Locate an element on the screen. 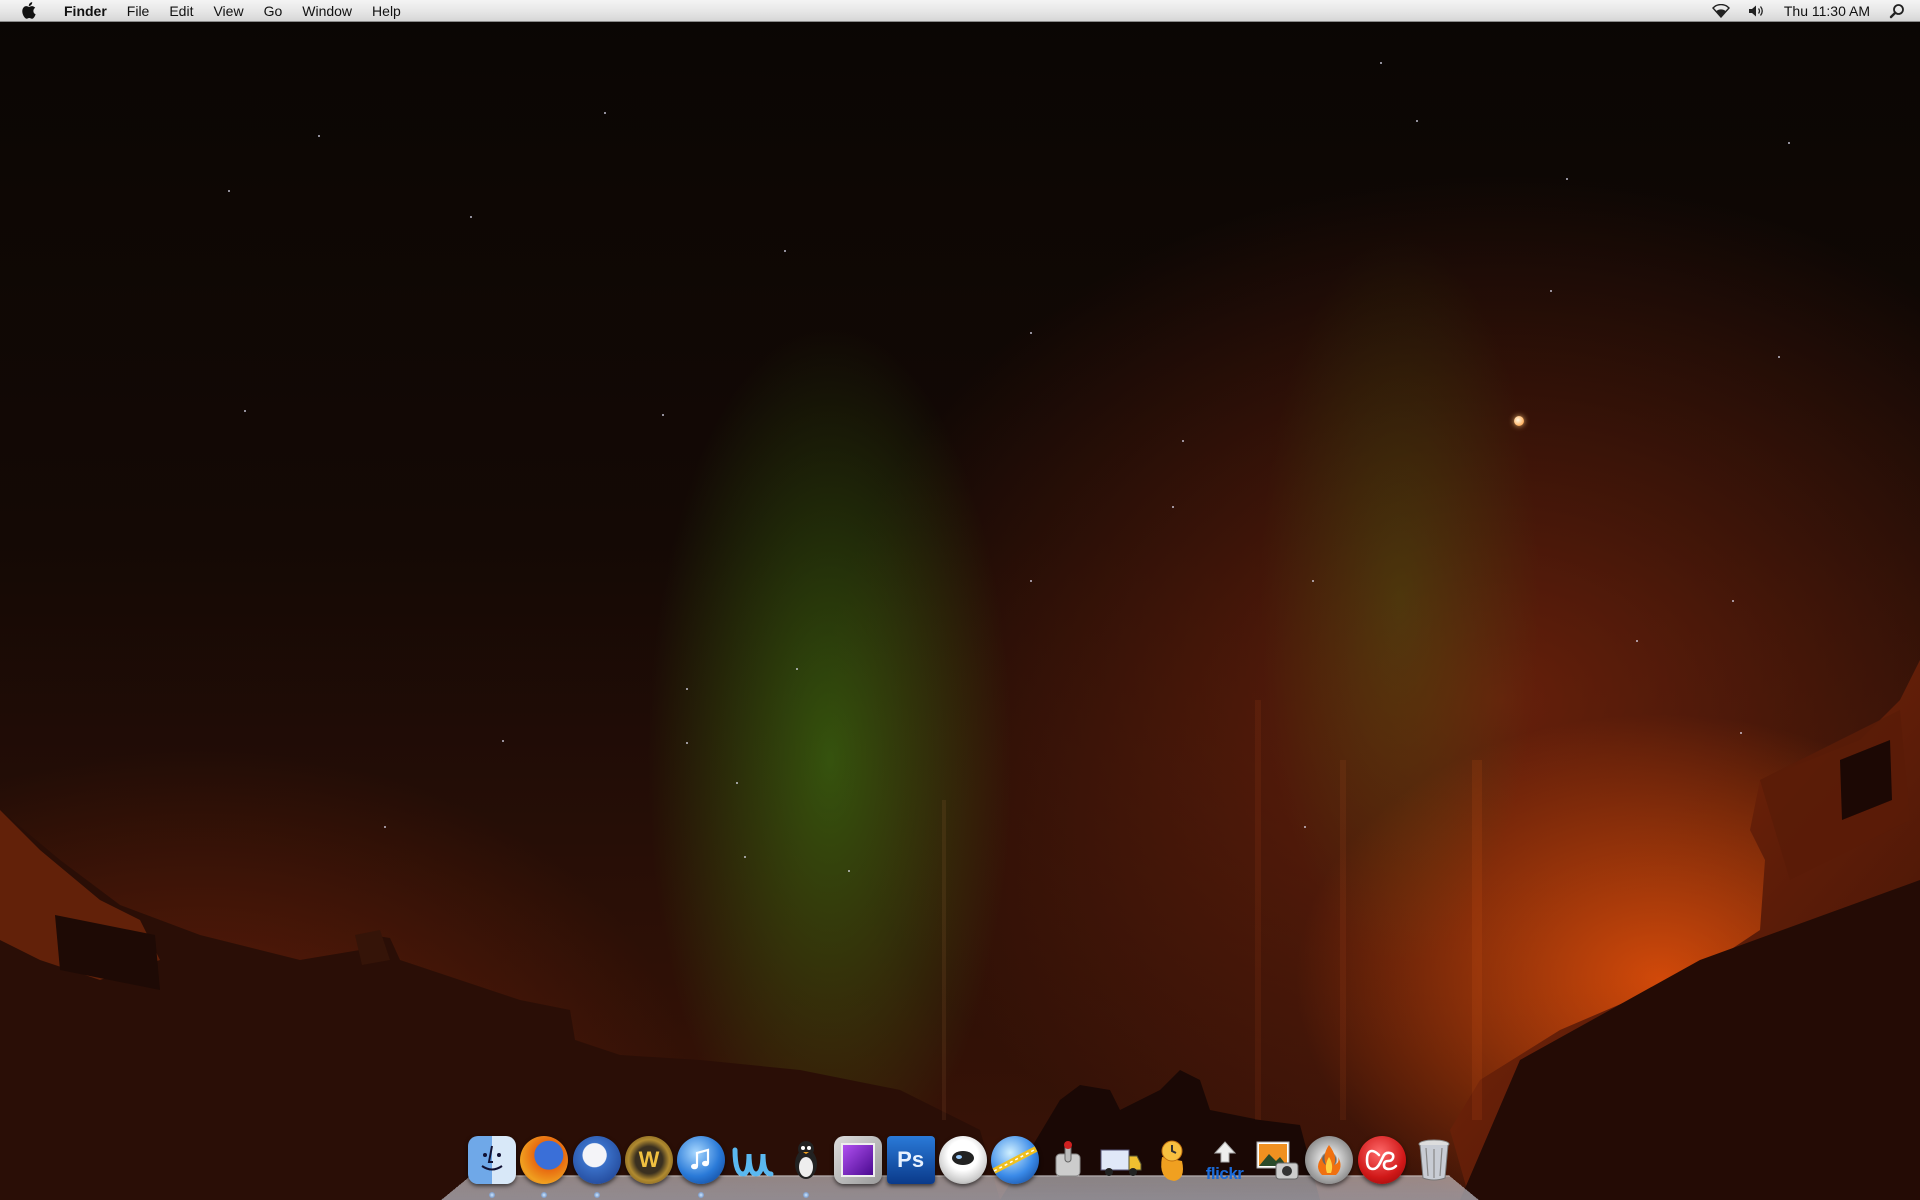  menu-edit: Edit is located at coordinates (181, 11).